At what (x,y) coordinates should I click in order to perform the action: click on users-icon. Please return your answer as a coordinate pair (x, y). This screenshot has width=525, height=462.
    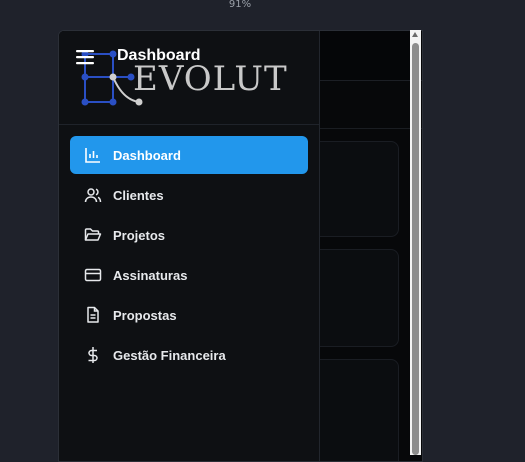
    Looking at the image, I should click on (93, 195).